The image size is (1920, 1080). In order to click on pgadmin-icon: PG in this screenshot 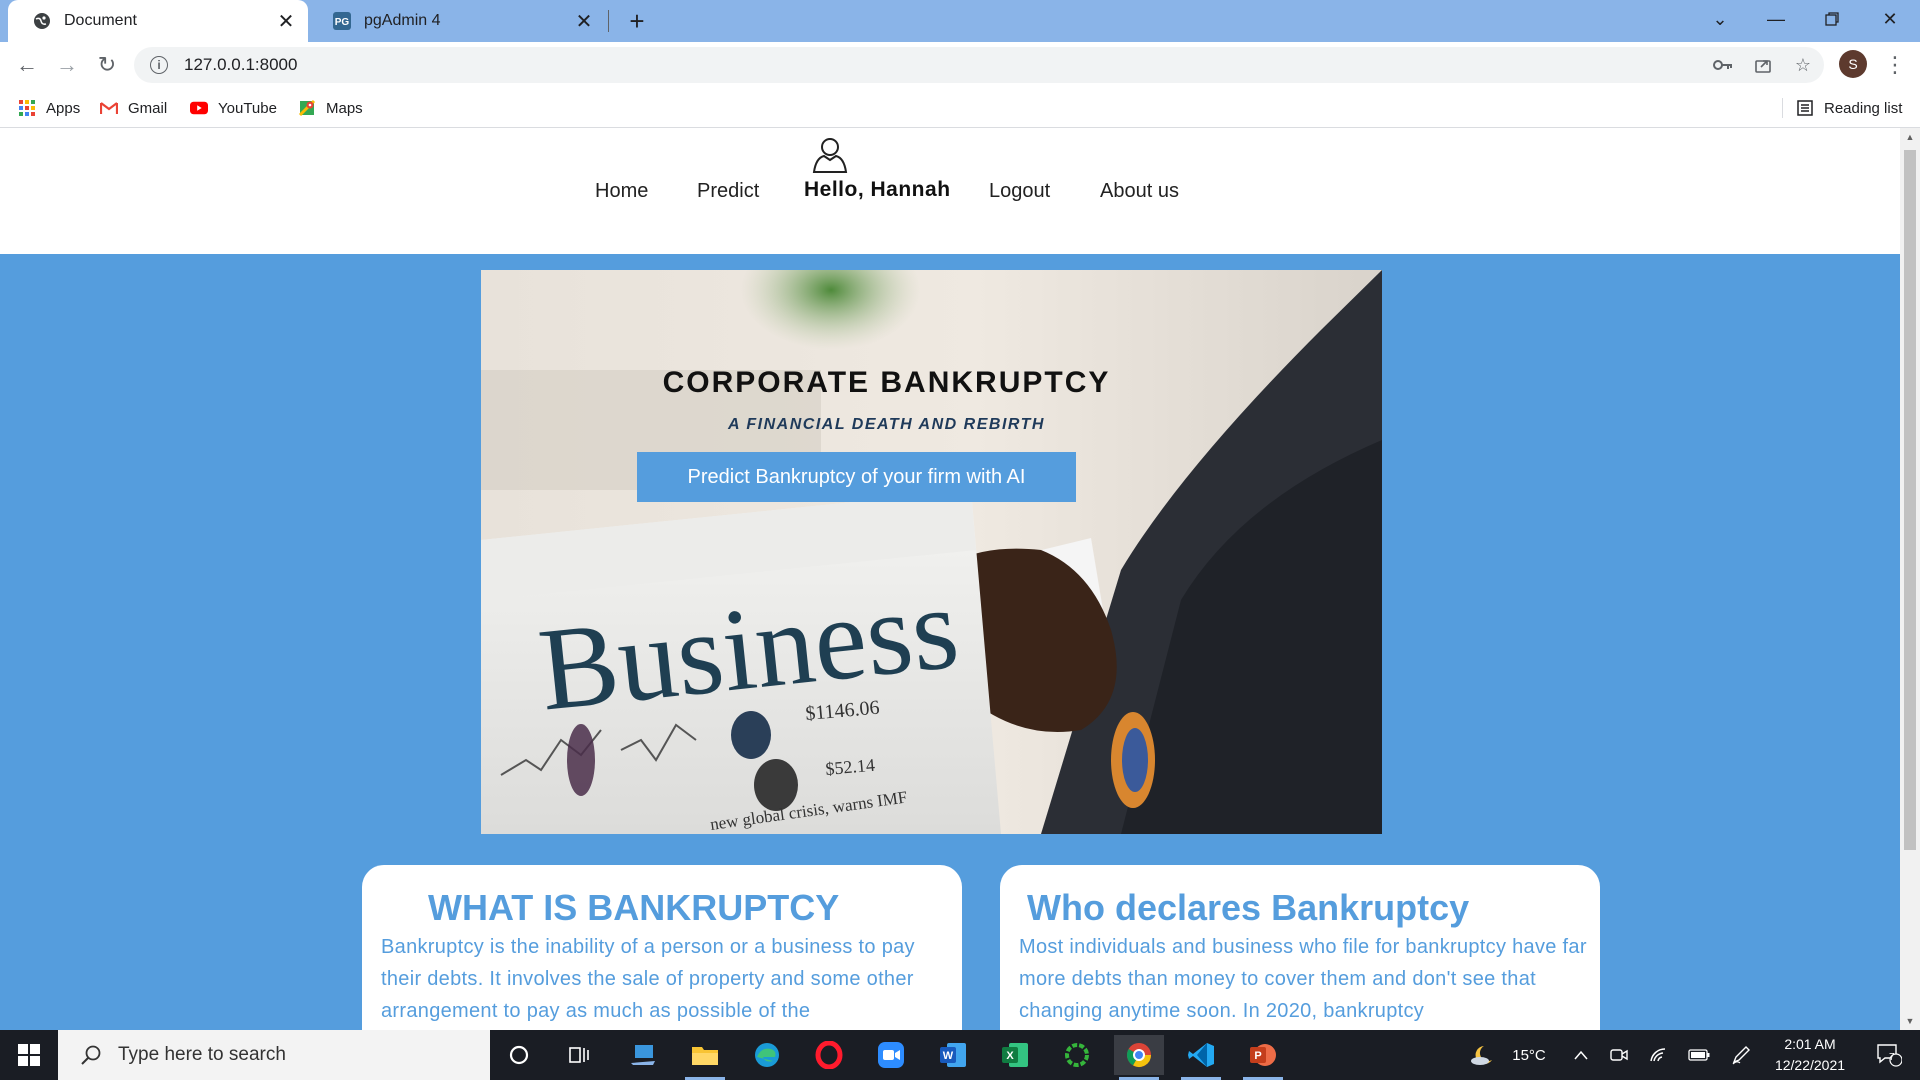, I will do `click(342, 21)`.